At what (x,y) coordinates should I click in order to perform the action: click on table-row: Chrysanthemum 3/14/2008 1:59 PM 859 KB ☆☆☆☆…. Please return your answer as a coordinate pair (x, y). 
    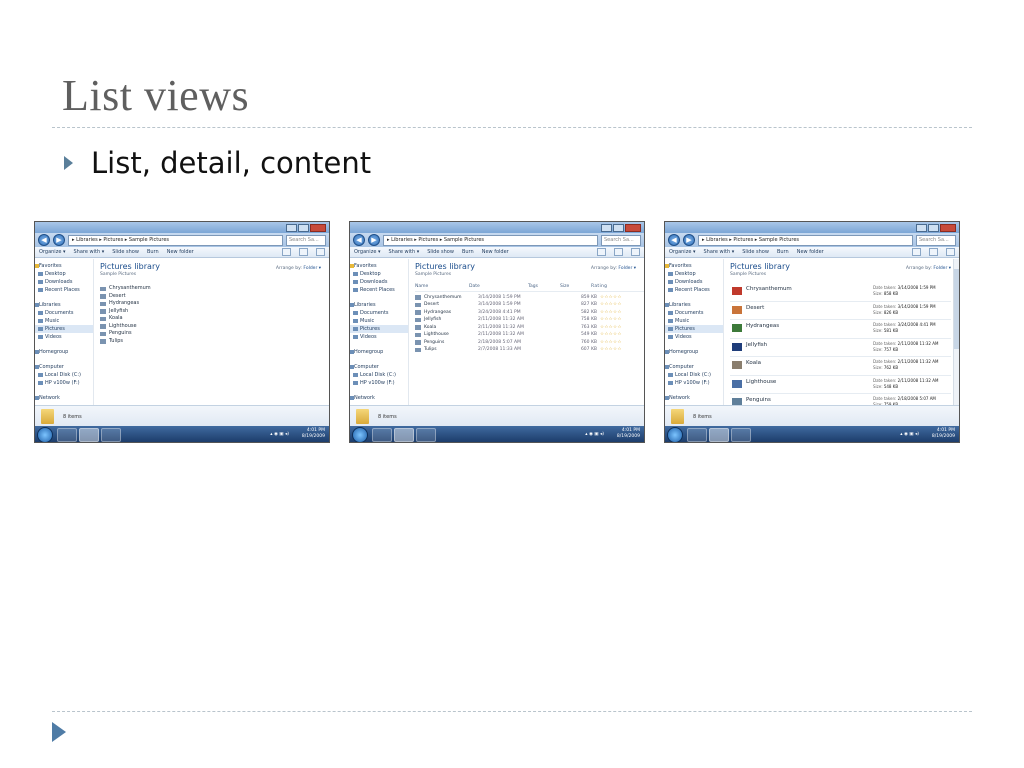
    Looking at the image, I should click on (529, 298).